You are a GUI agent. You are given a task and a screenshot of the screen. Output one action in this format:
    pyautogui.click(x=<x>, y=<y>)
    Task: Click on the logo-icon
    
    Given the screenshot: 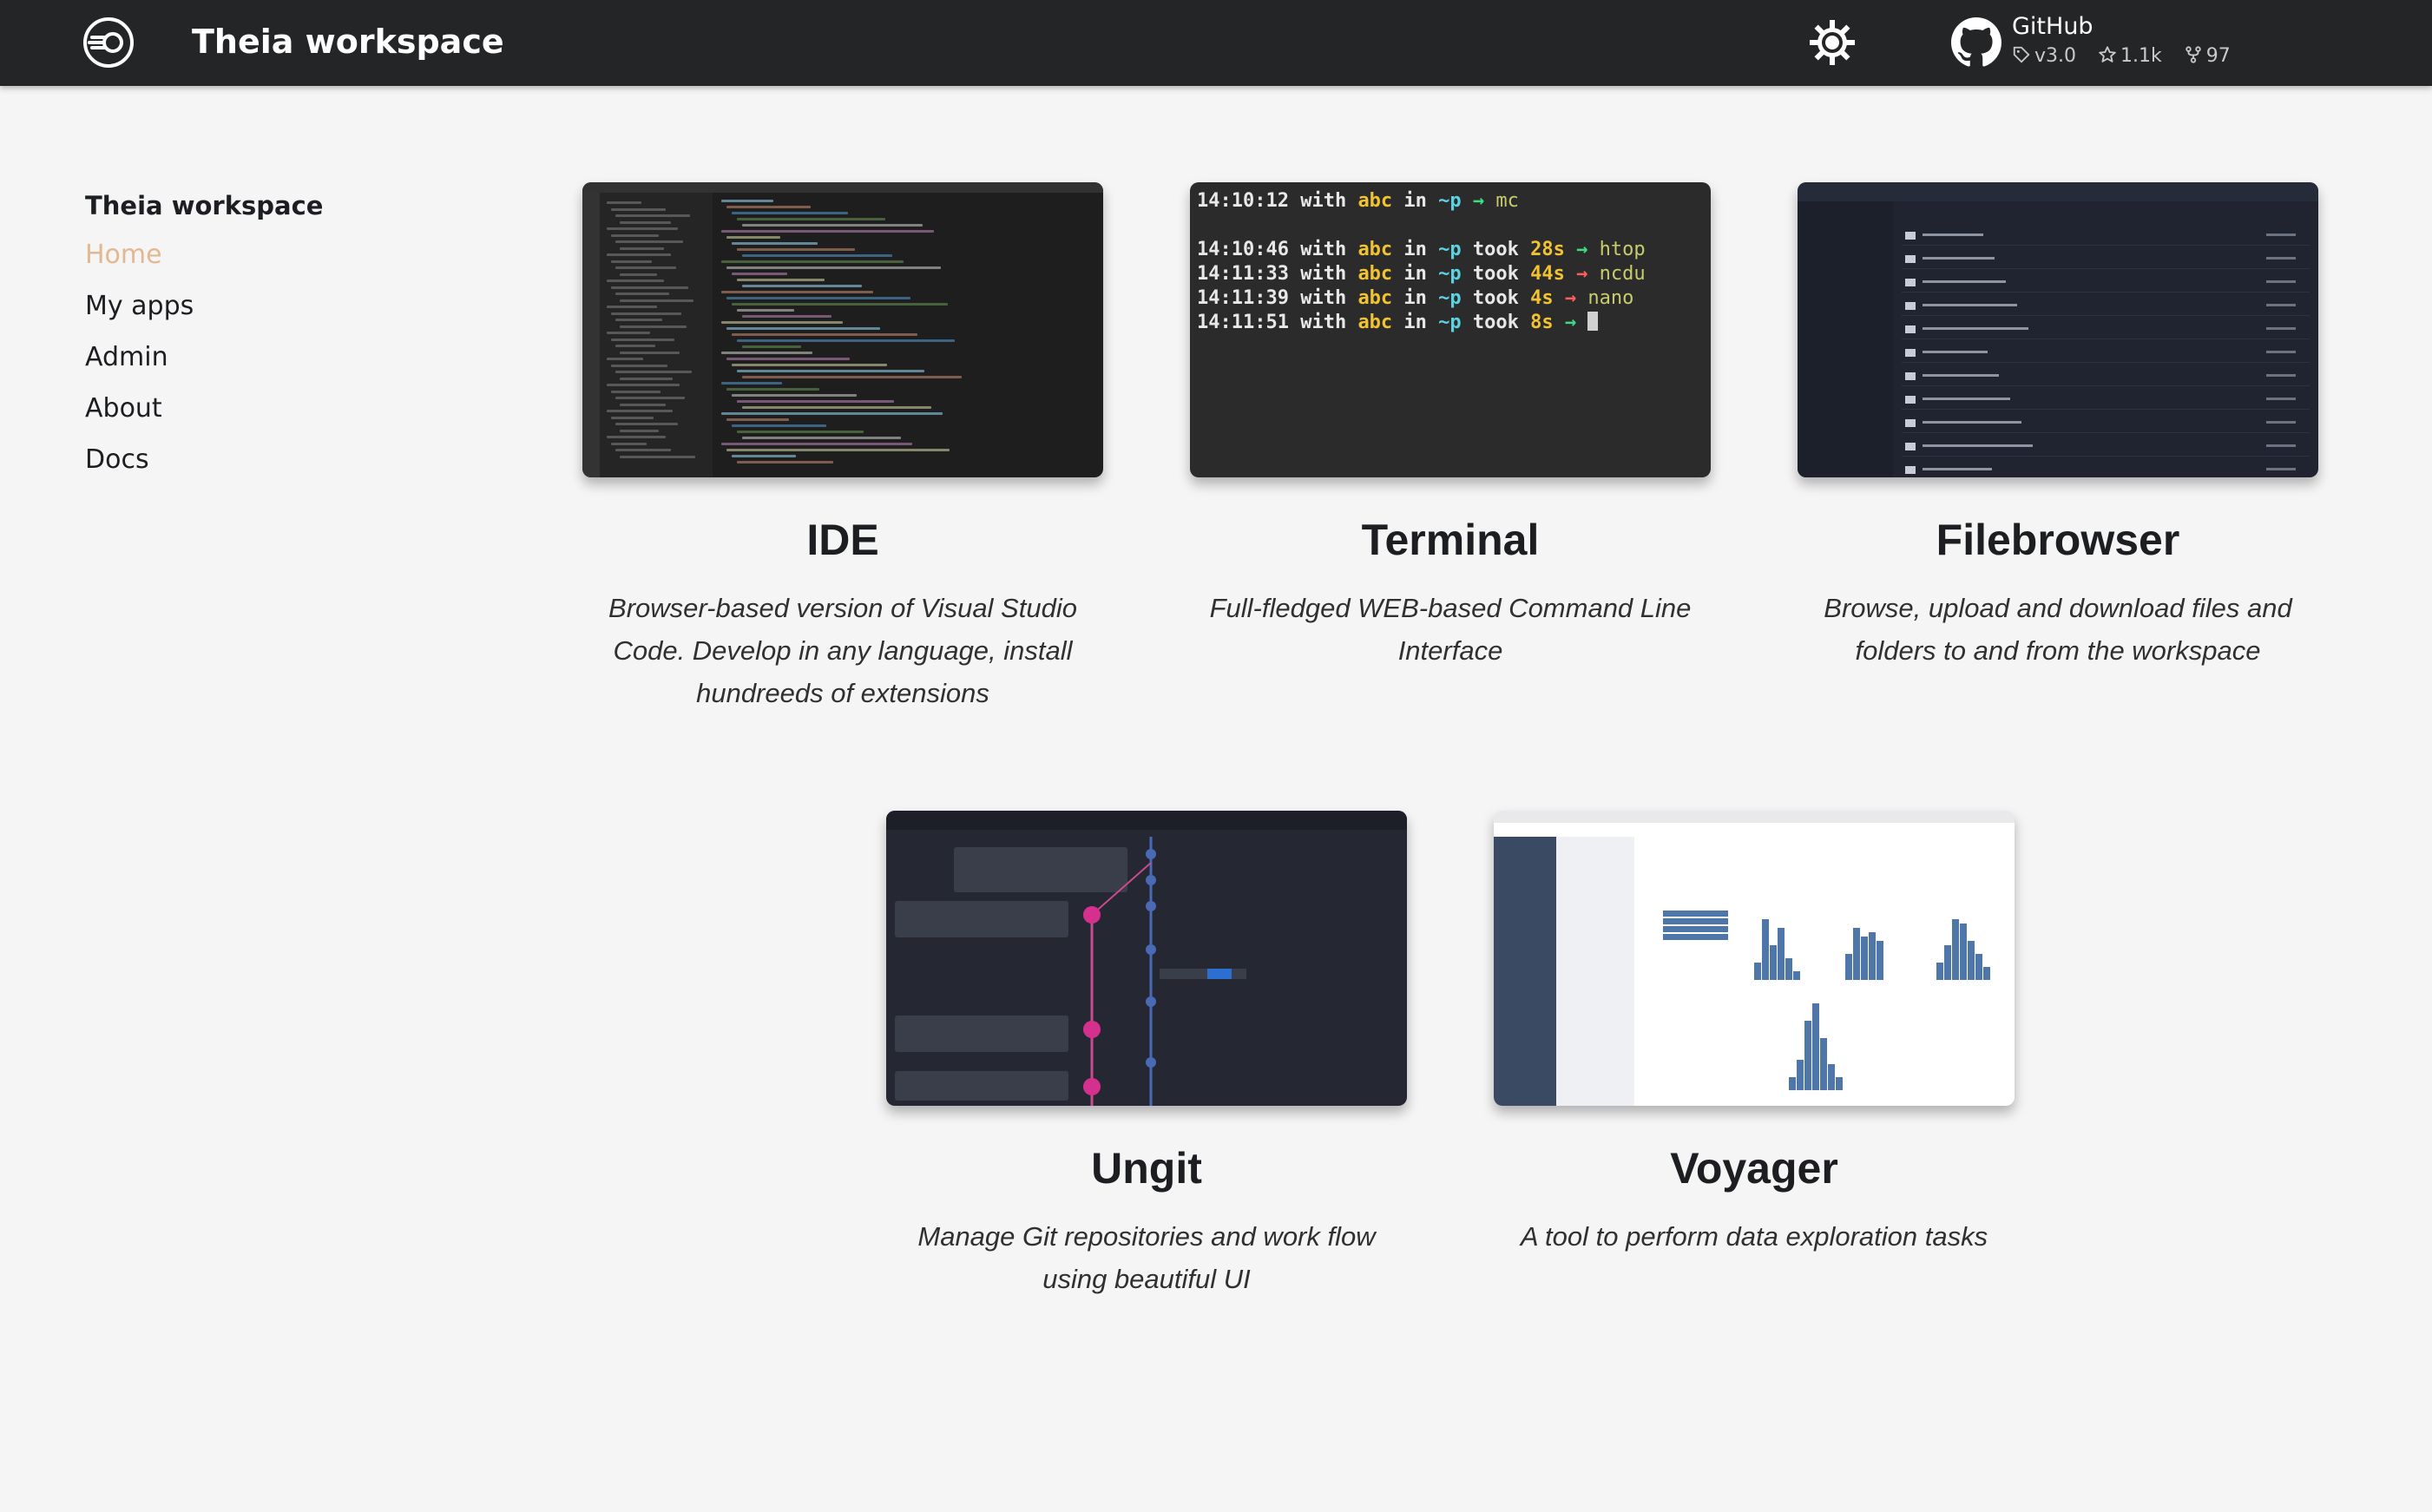 What is the action you would take?
    pyautogui.click(x=109, y=42)
    